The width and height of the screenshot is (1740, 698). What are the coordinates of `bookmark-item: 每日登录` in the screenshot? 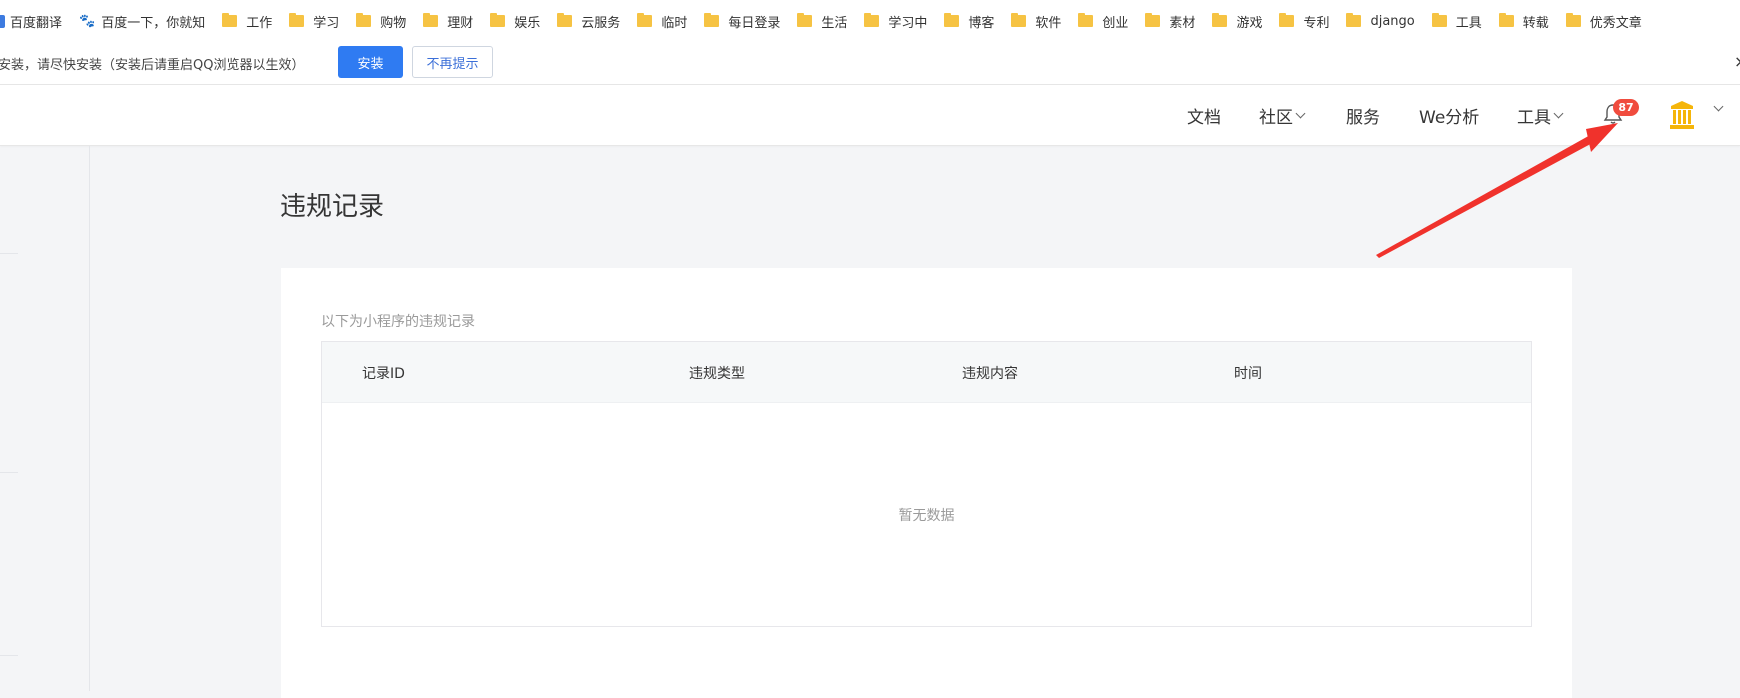 It's located at (742, 21).